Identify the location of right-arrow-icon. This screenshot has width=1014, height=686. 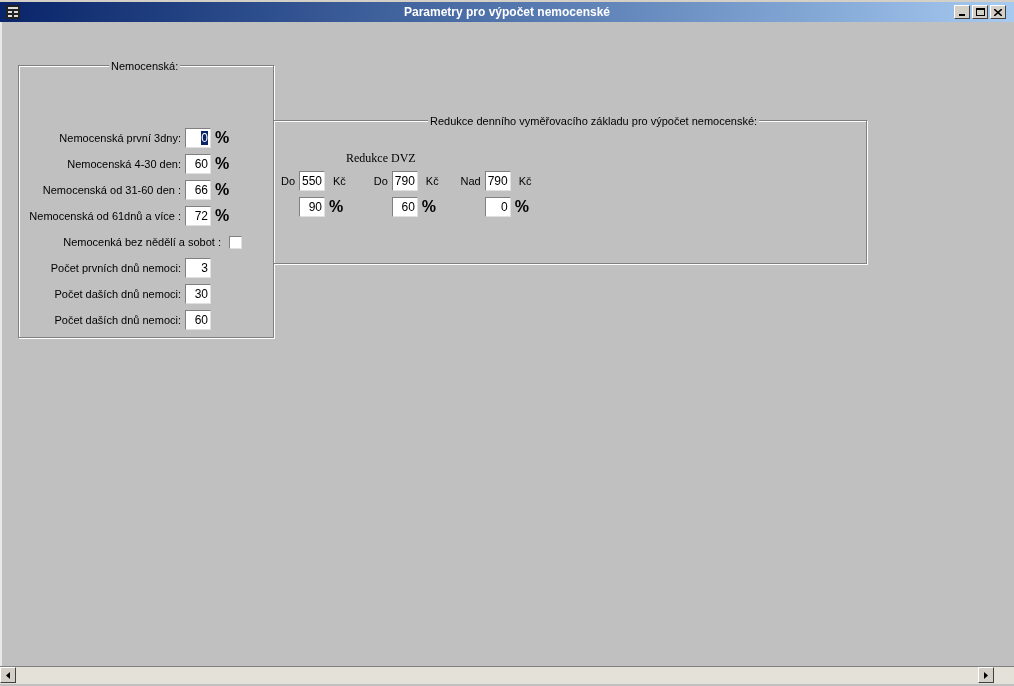
(986, 675).